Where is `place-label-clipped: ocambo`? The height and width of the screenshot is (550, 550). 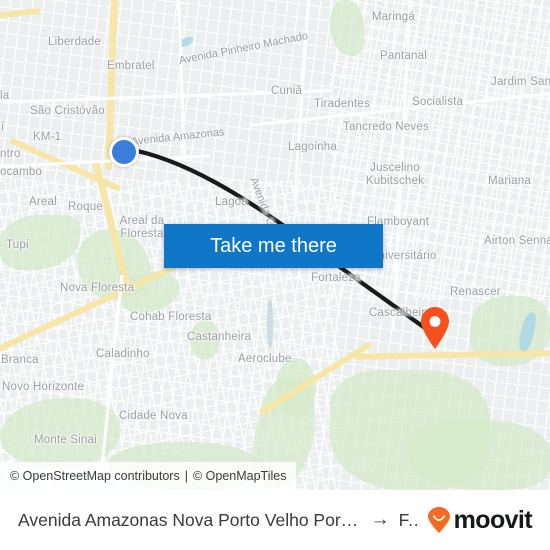 place-label-clipped: ocambo is located at coordinates (21, 172).